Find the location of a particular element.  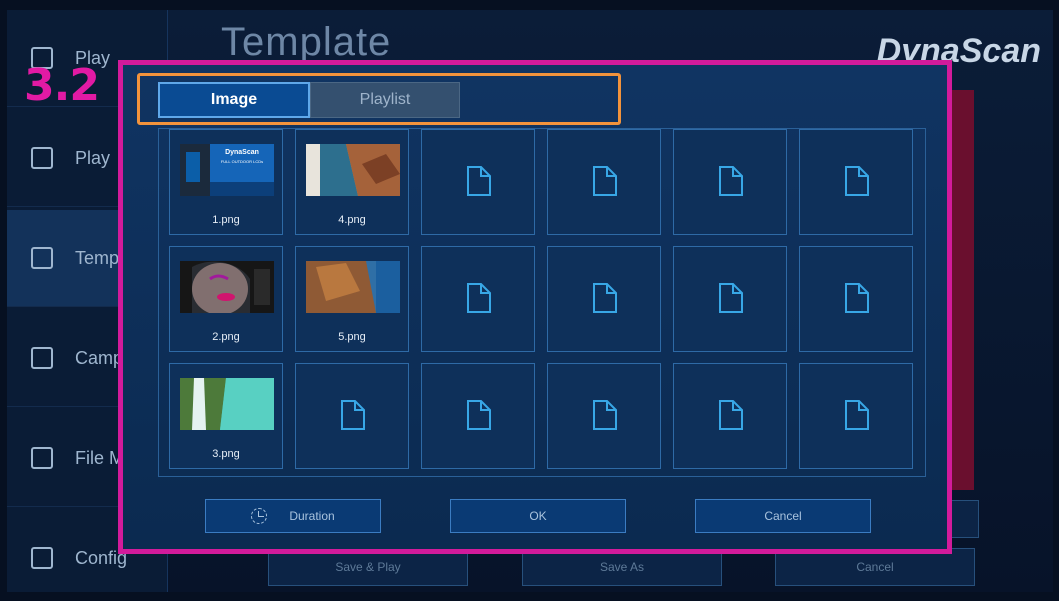

folder-icon is located at coordinates (42, 458).